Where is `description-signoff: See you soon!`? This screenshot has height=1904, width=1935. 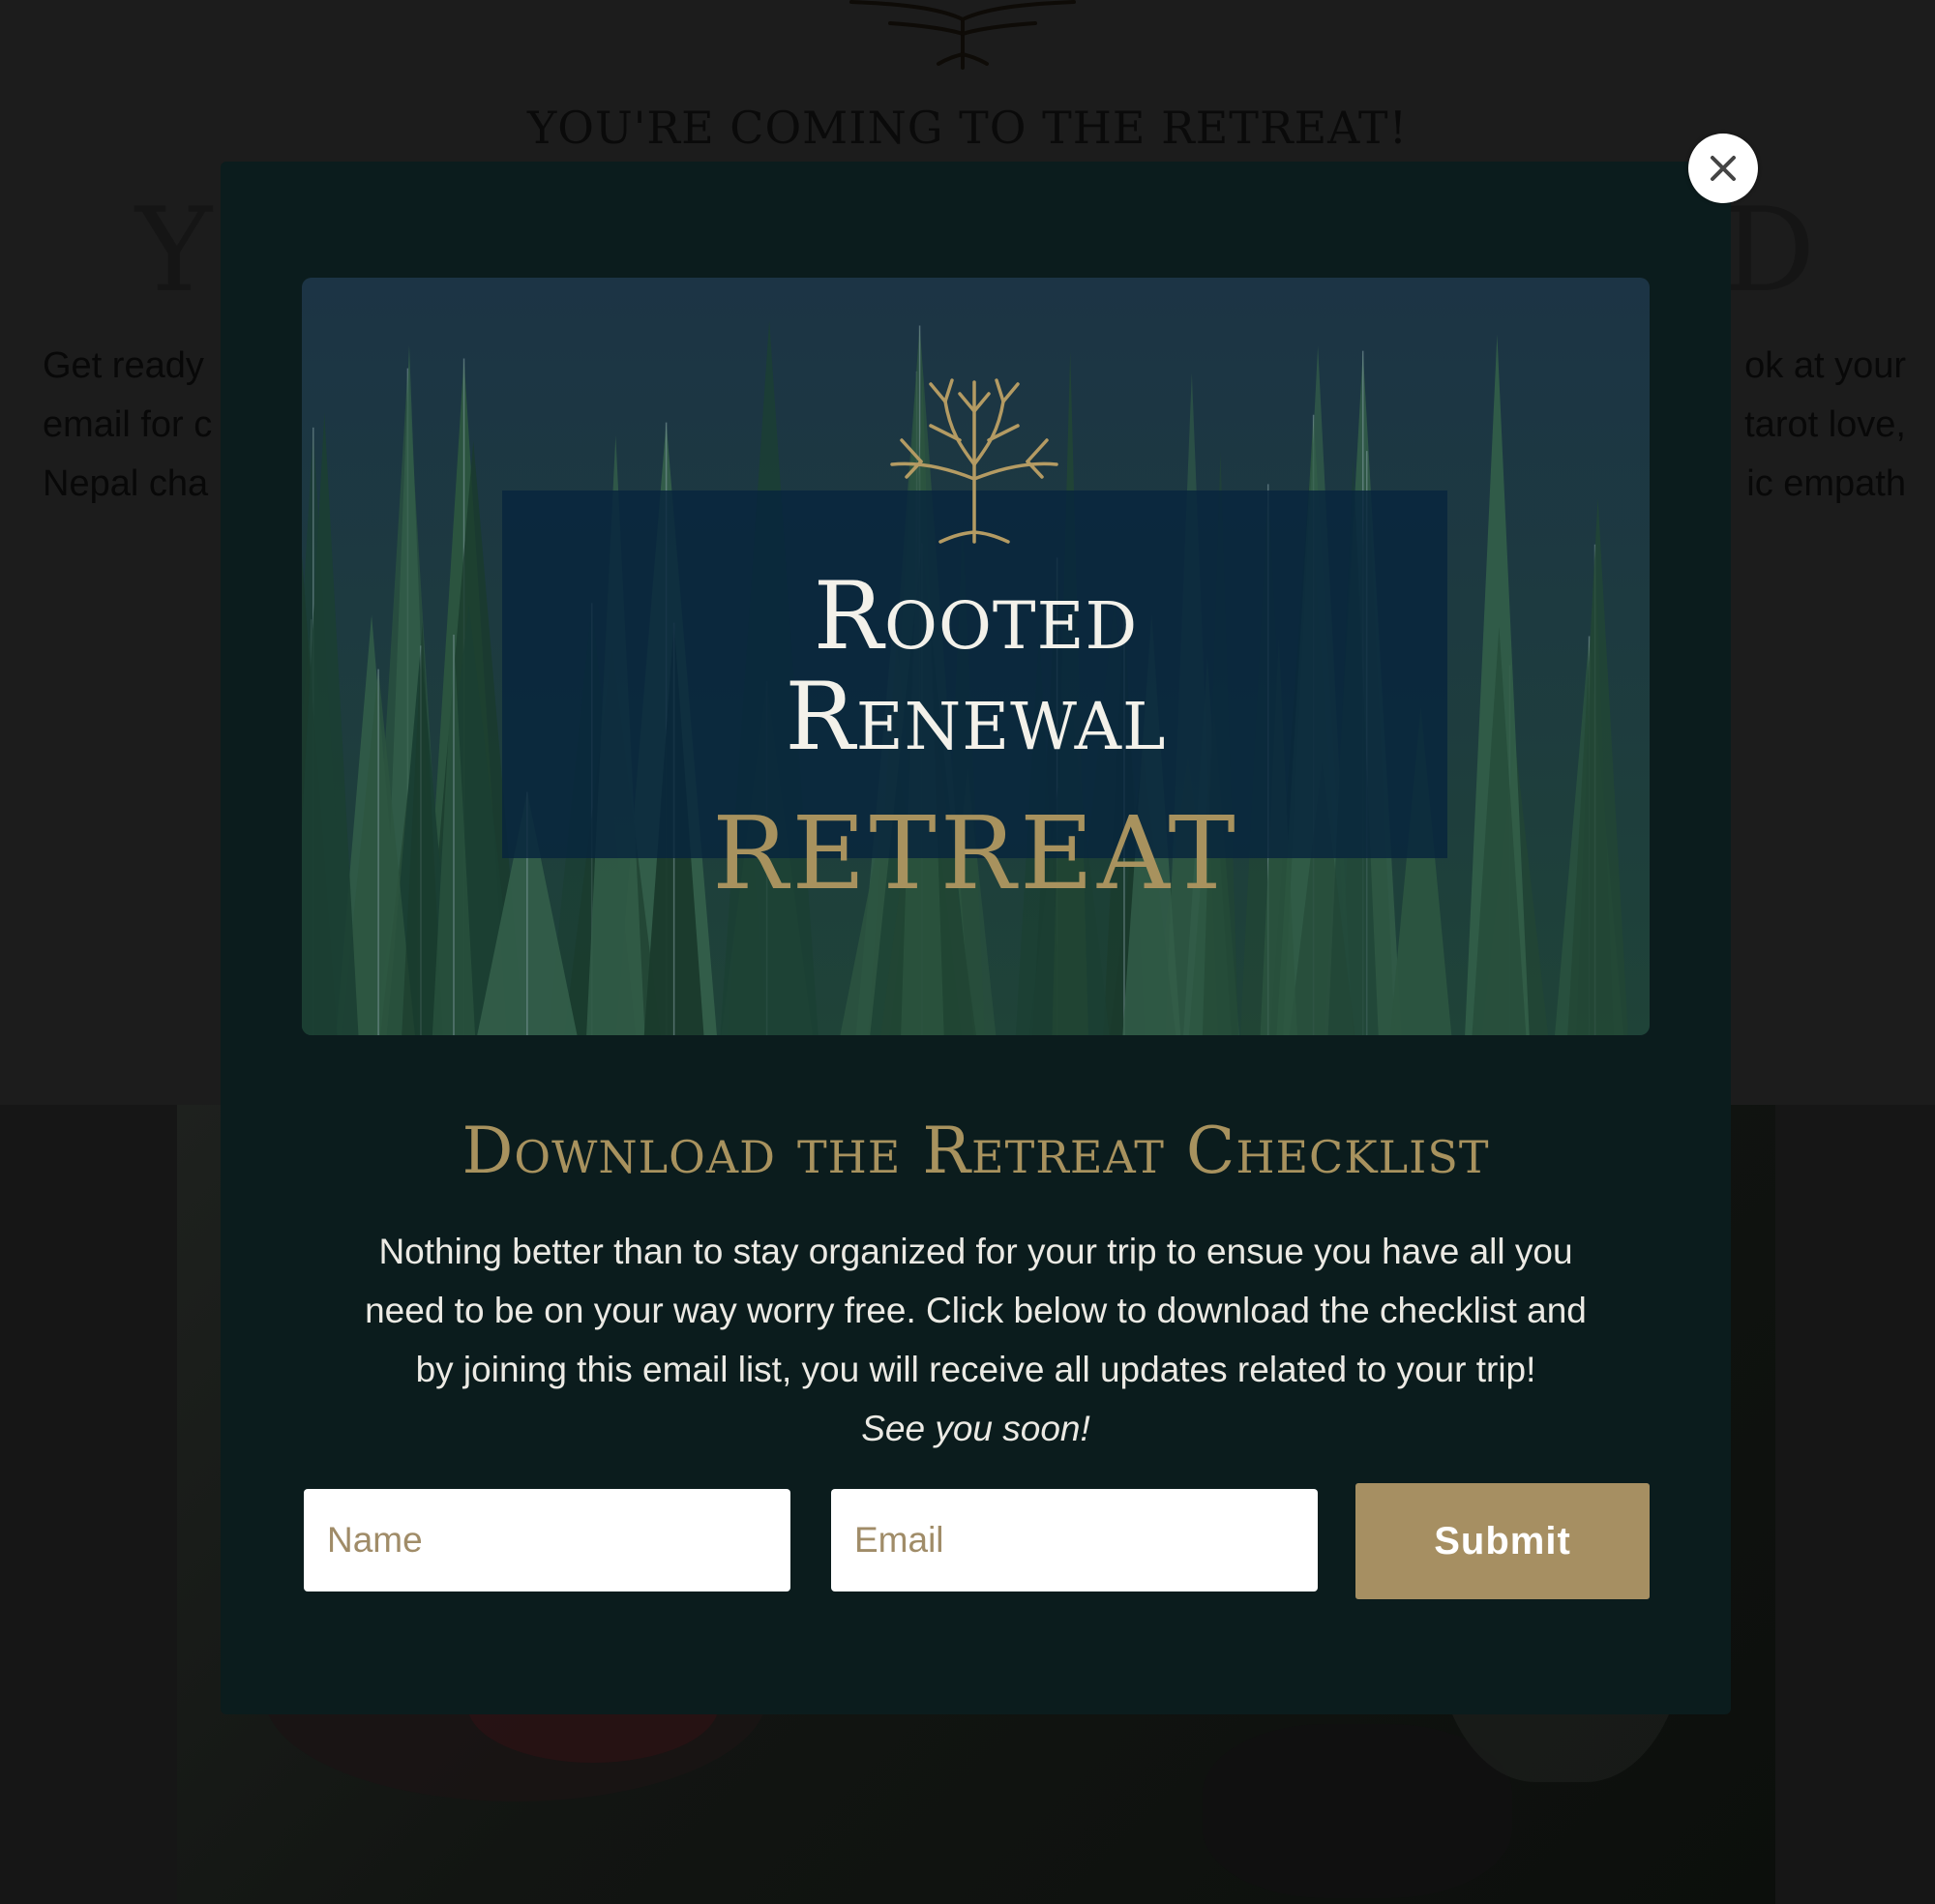
description-signoff: See you soon! is located at coordinates (975, 1429).